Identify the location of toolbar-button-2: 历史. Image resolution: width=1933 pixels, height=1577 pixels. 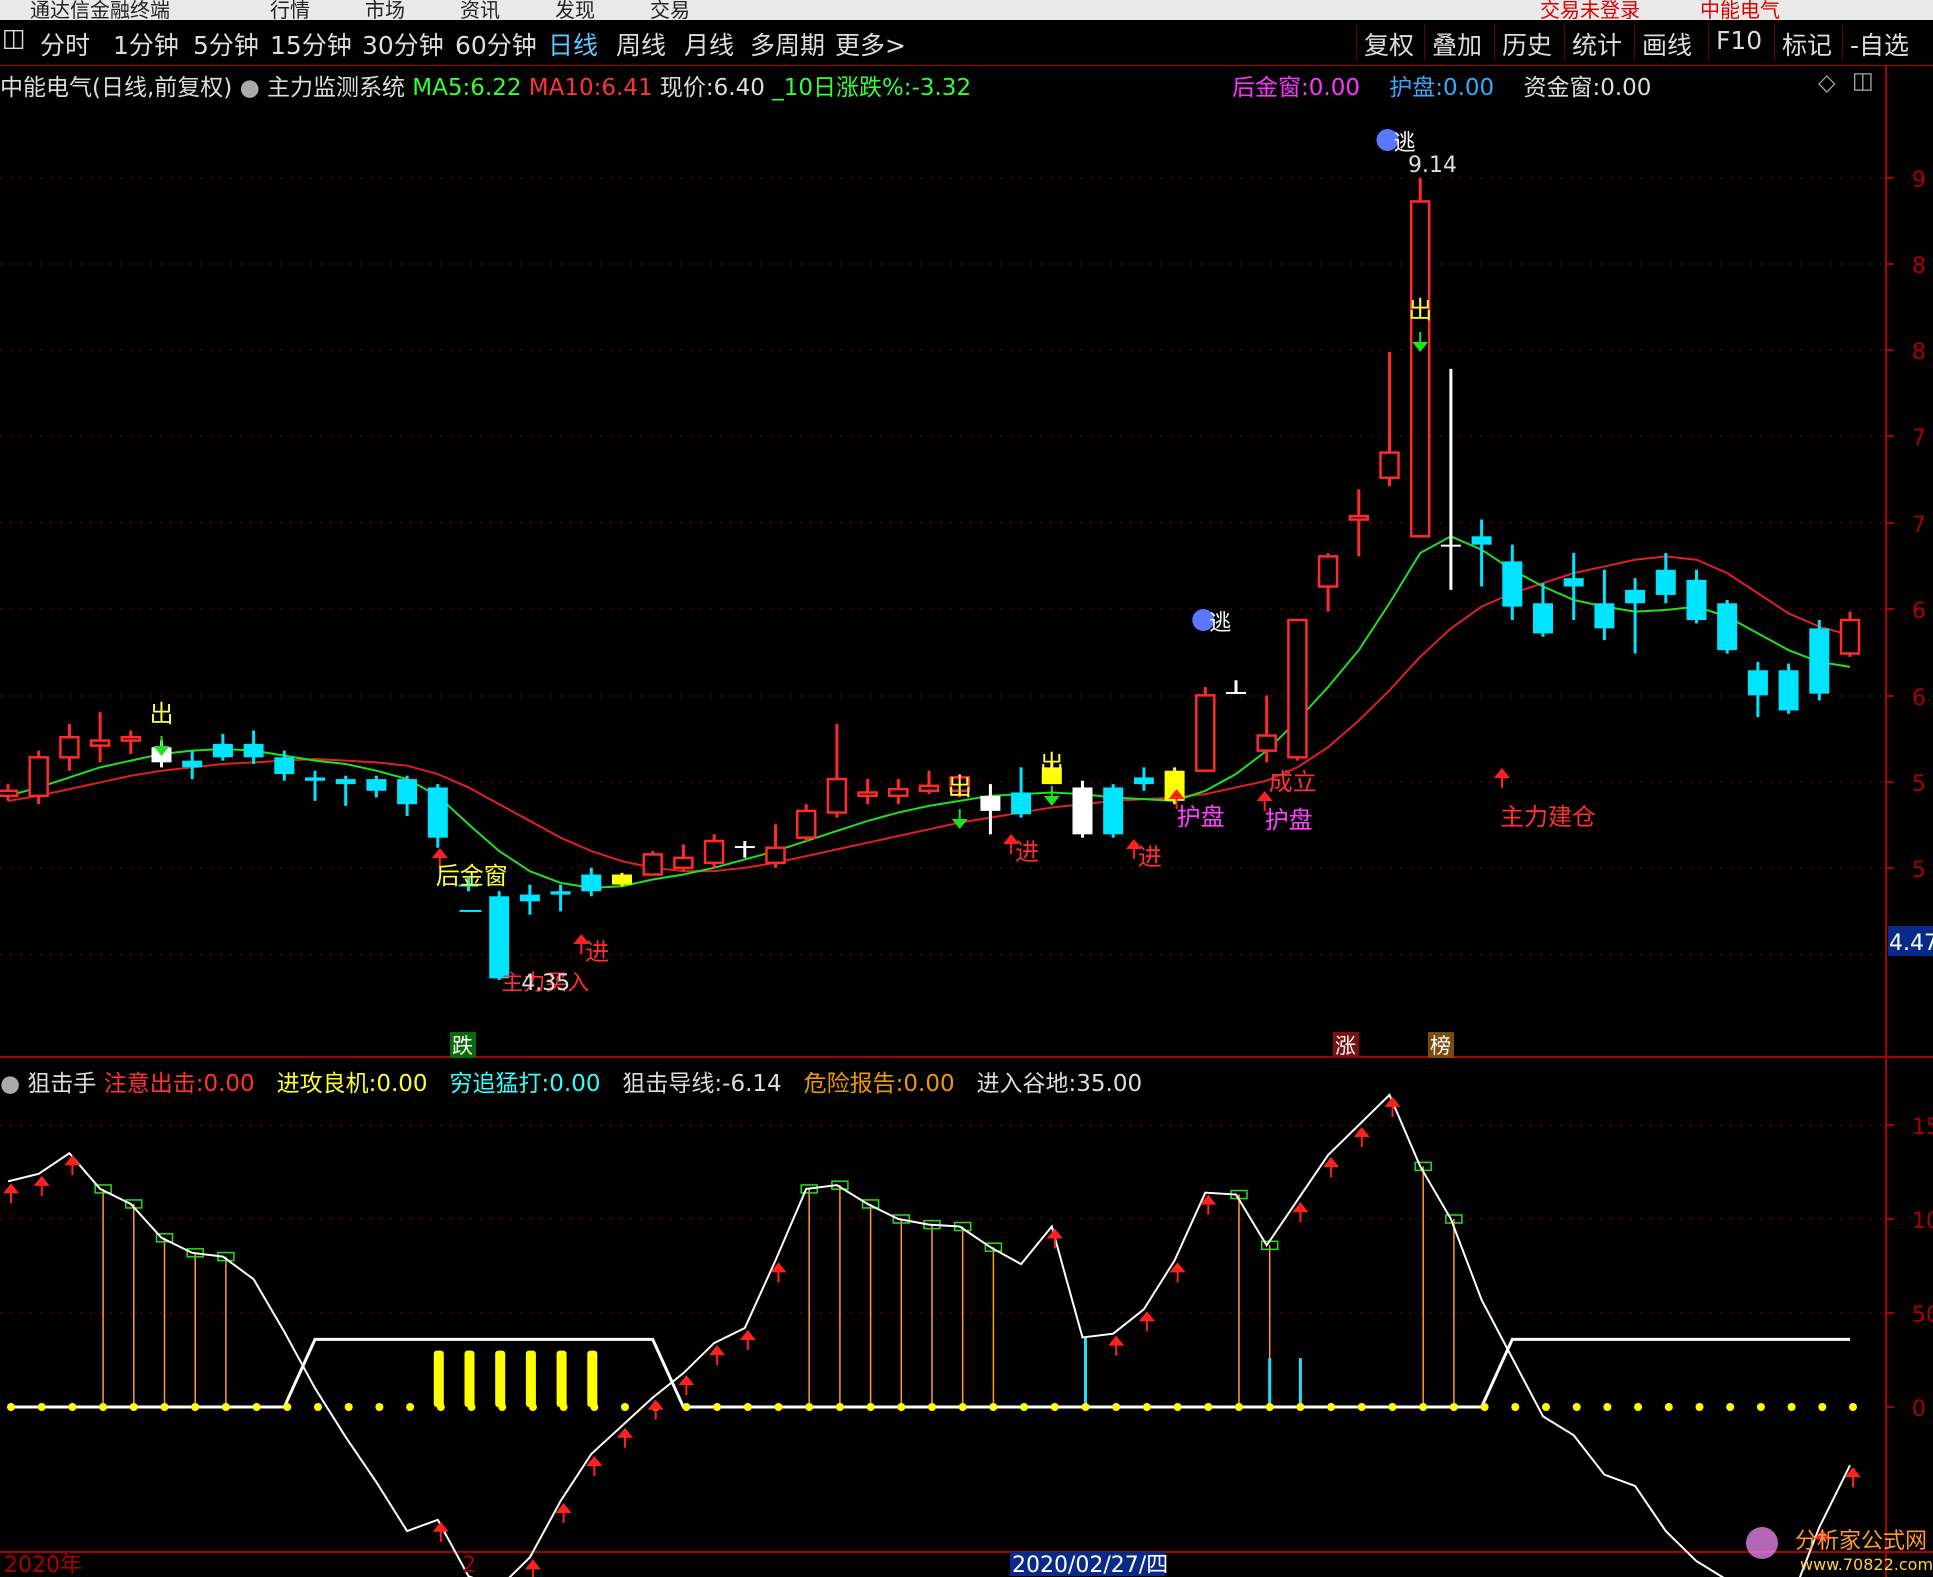
(1527, 44).